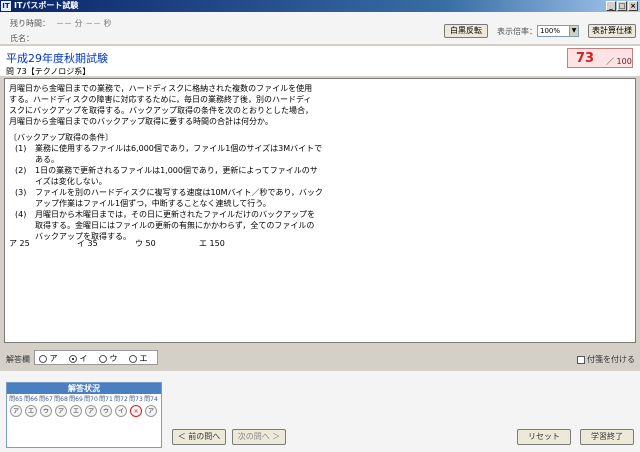 This screenshot has width=640, height=452. Describe the element at coordinates (73, 358) in the screenshot. I see `radio-selected-icon` at that location.